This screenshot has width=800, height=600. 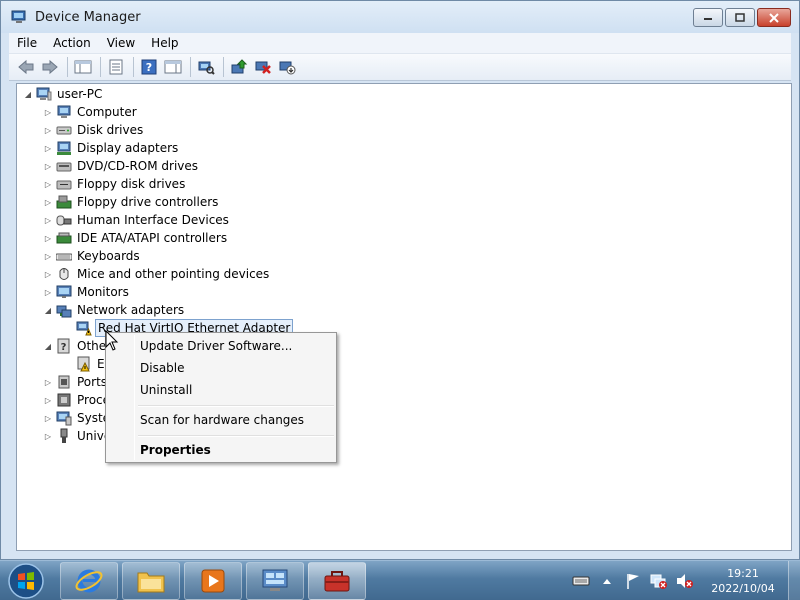 I want to click on maximize-icon, so click(x=740, y=17).